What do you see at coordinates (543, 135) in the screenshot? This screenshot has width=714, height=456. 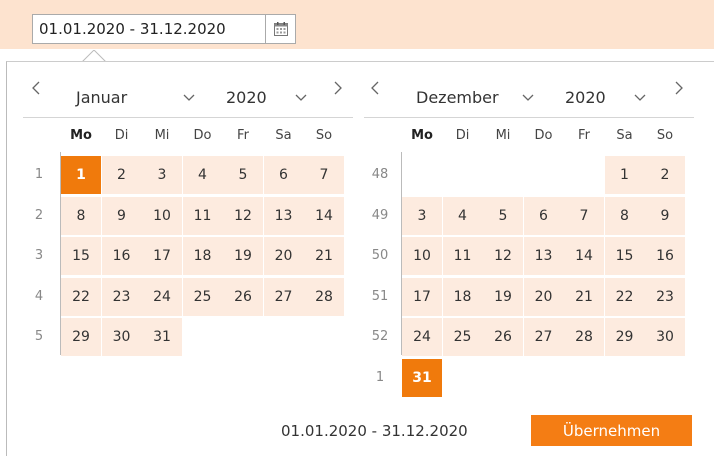 I see `weekday-label: Do` at bounding box center [543, 135].